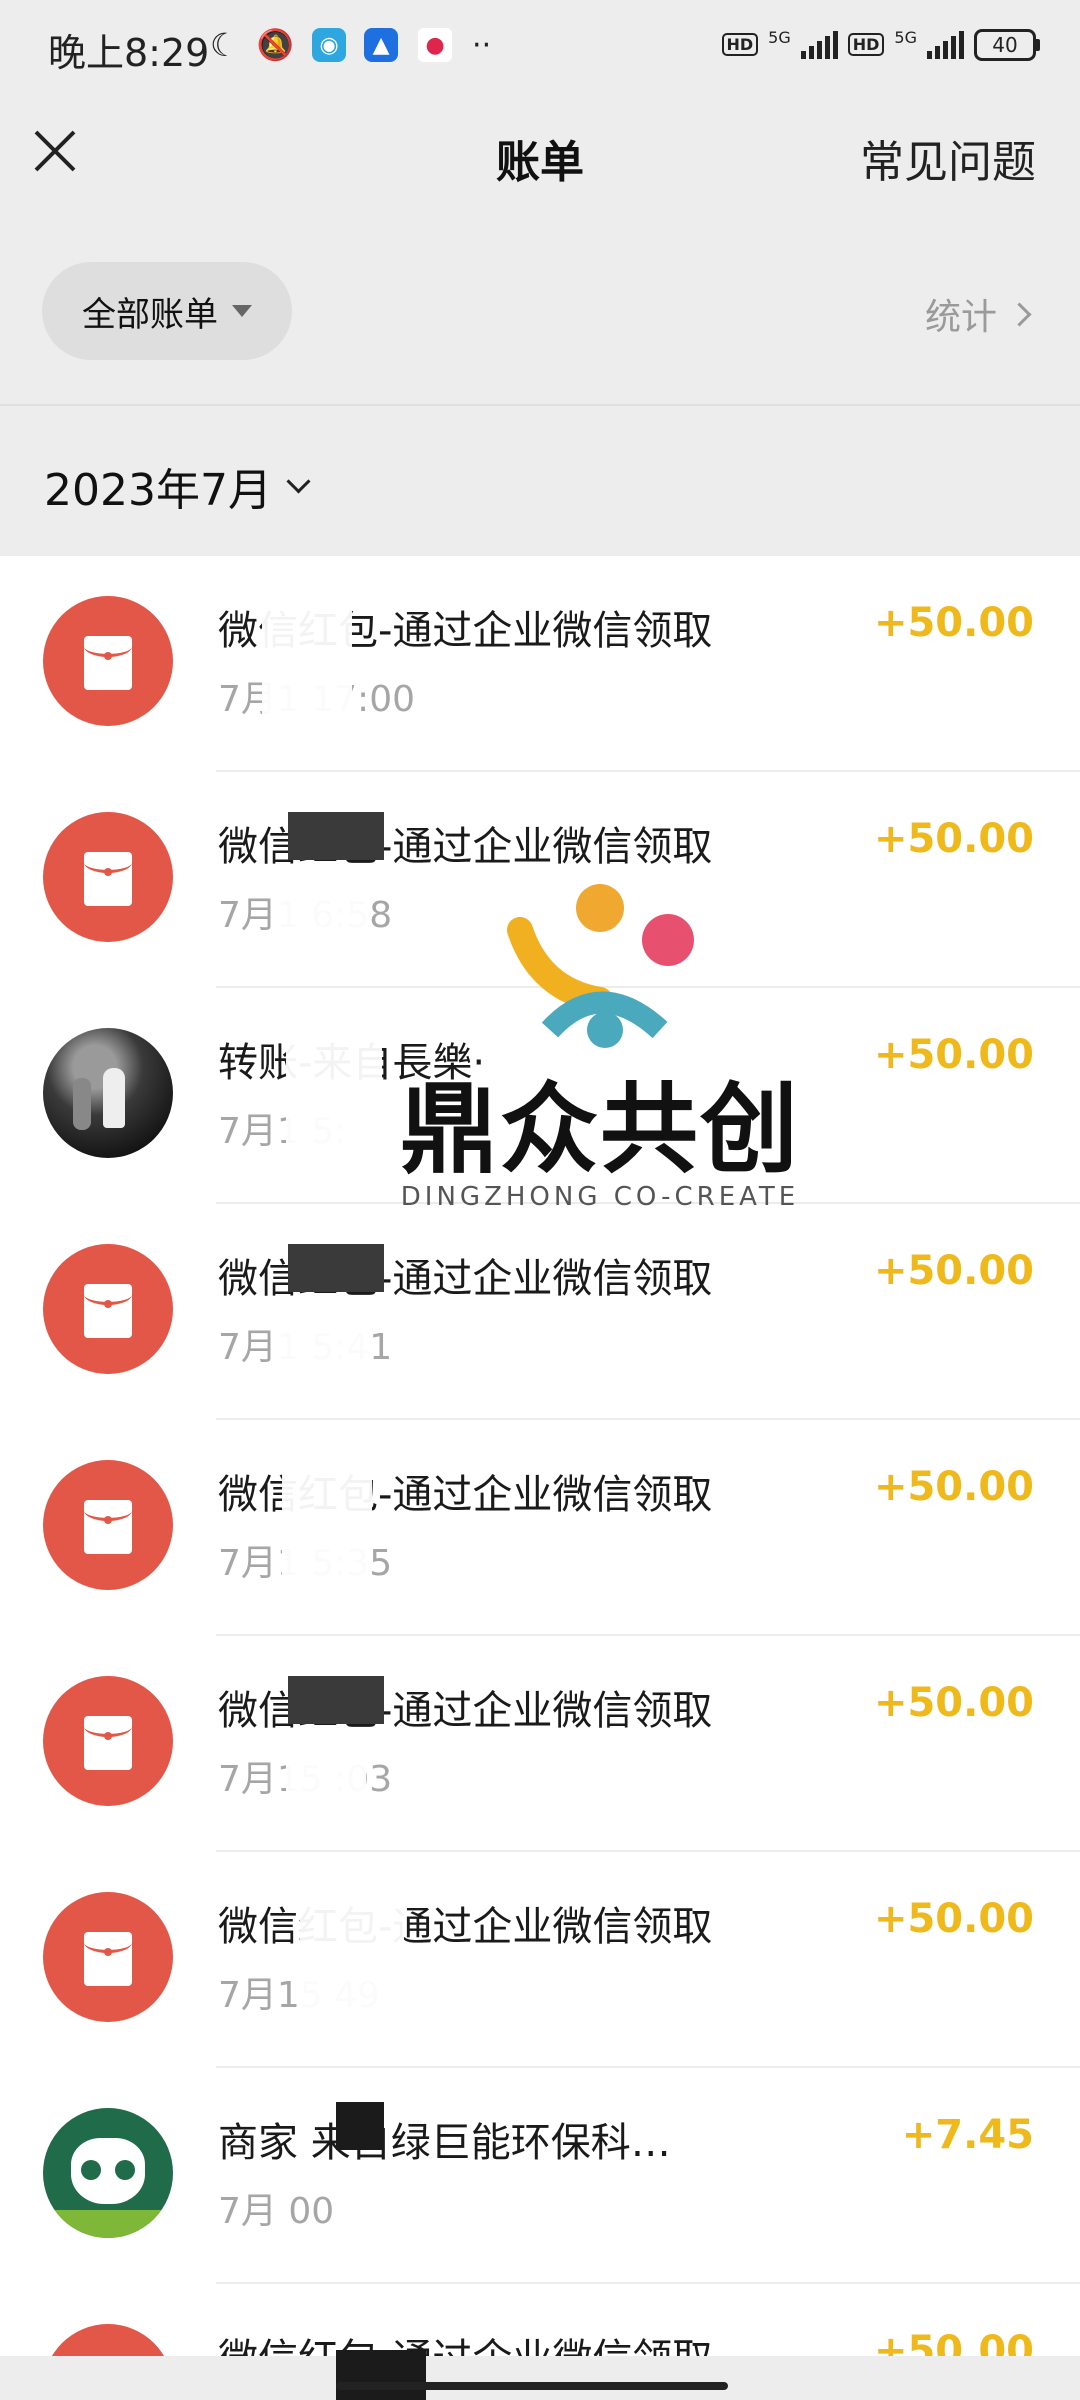 The height and width of the screenshot is (2400, 1080). I want to click on status-time: 晚上8:29, so click(129, 53).